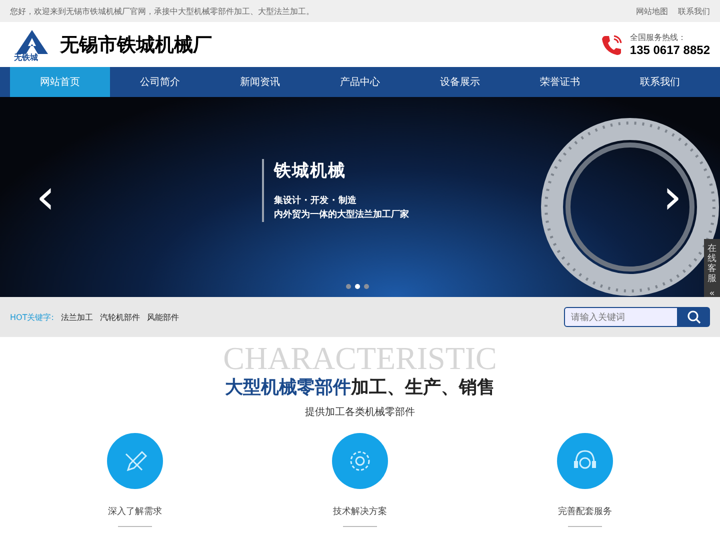 This screenshot has height=540, width=720. Describe the element at coordinates (260, 82) in the screenshot. I see `nav-tab: 新闻资讯` at that location.